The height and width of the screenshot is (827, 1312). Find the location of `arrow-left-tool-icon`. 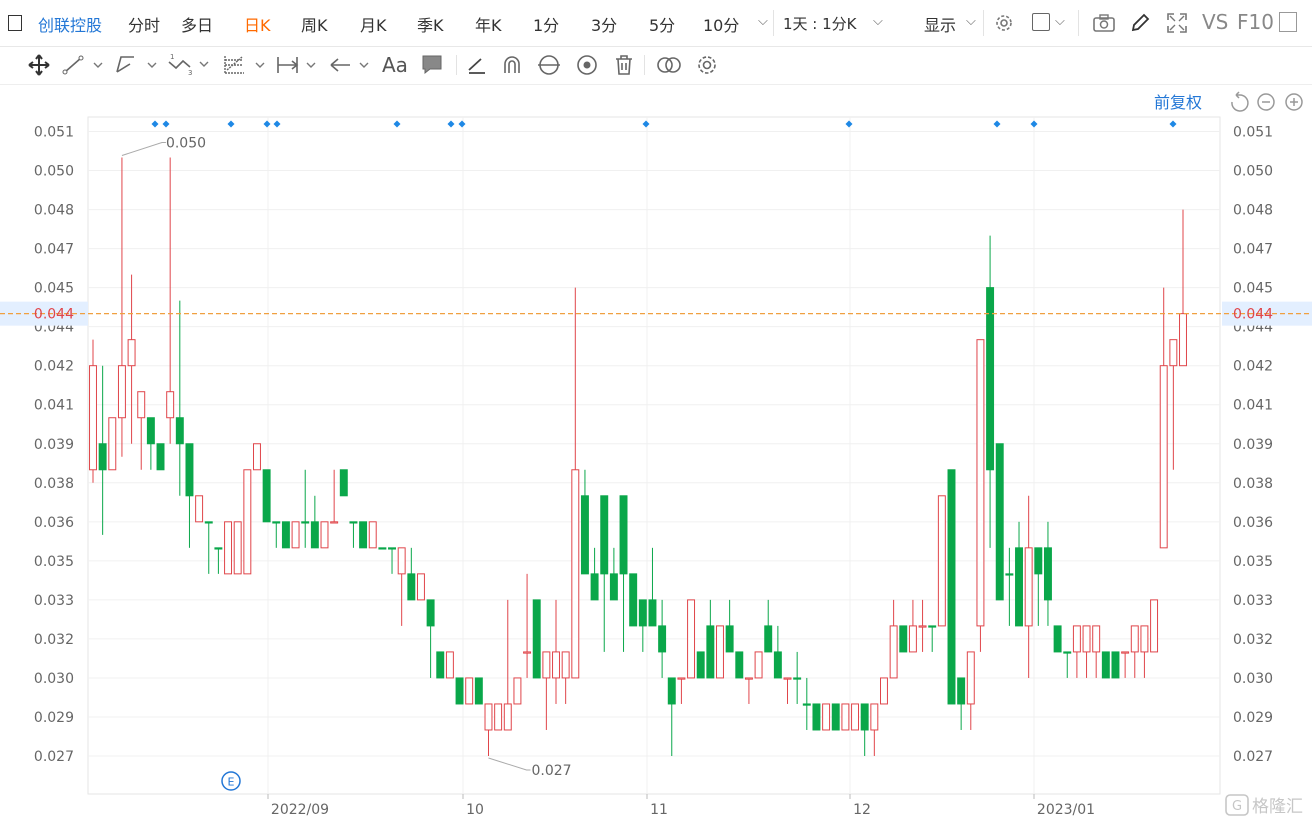

arrow-left-tool-icon is located at coordinates (351, 65).